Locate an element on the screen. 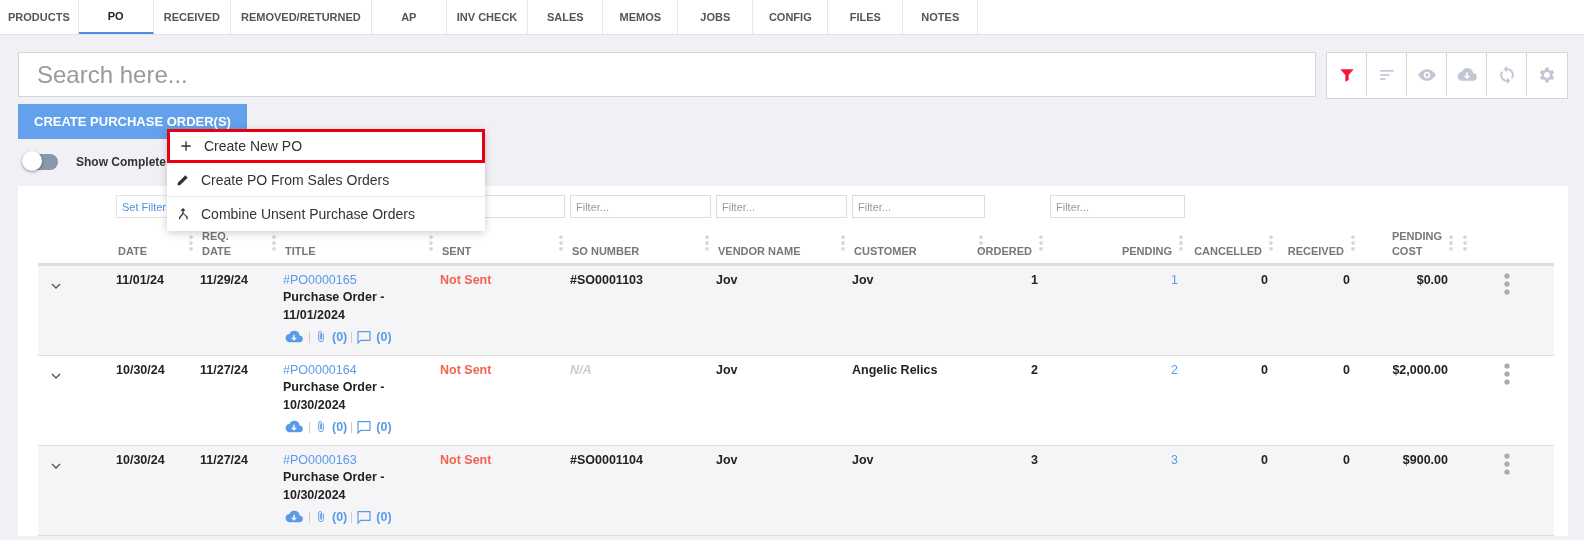 This screenshot has width=1584, height=540. table-cell-text: 11/01/24 is located at coordinates (140, 281).